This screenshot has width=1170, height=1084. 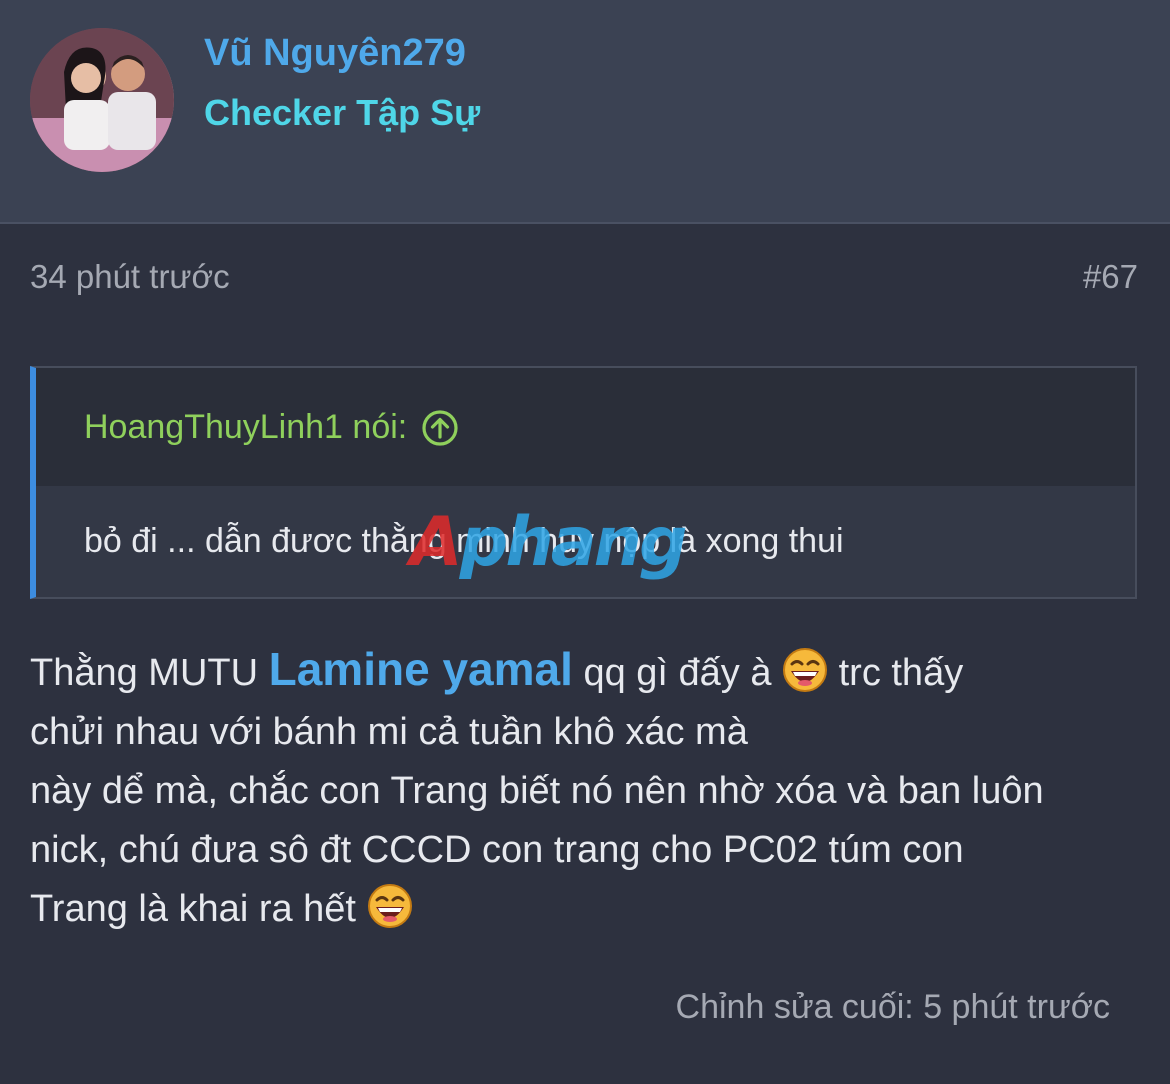 I want to click on quote-author-label: HoangThuyLinh1 nói:, so click(x=246, y=427).